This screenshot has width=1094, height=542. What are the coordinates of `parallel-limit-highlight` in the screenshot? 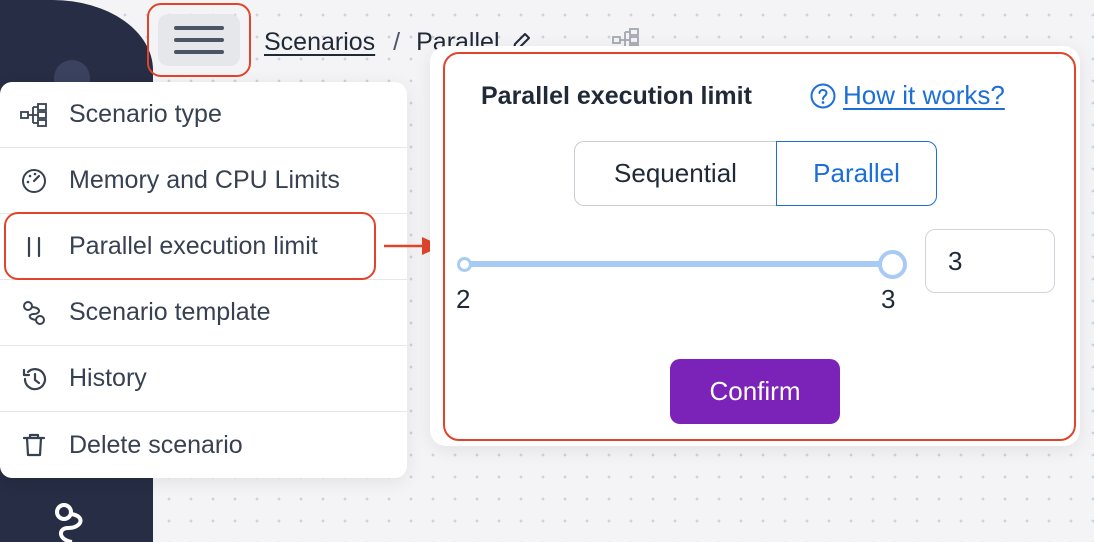 It's located at (190, 246).